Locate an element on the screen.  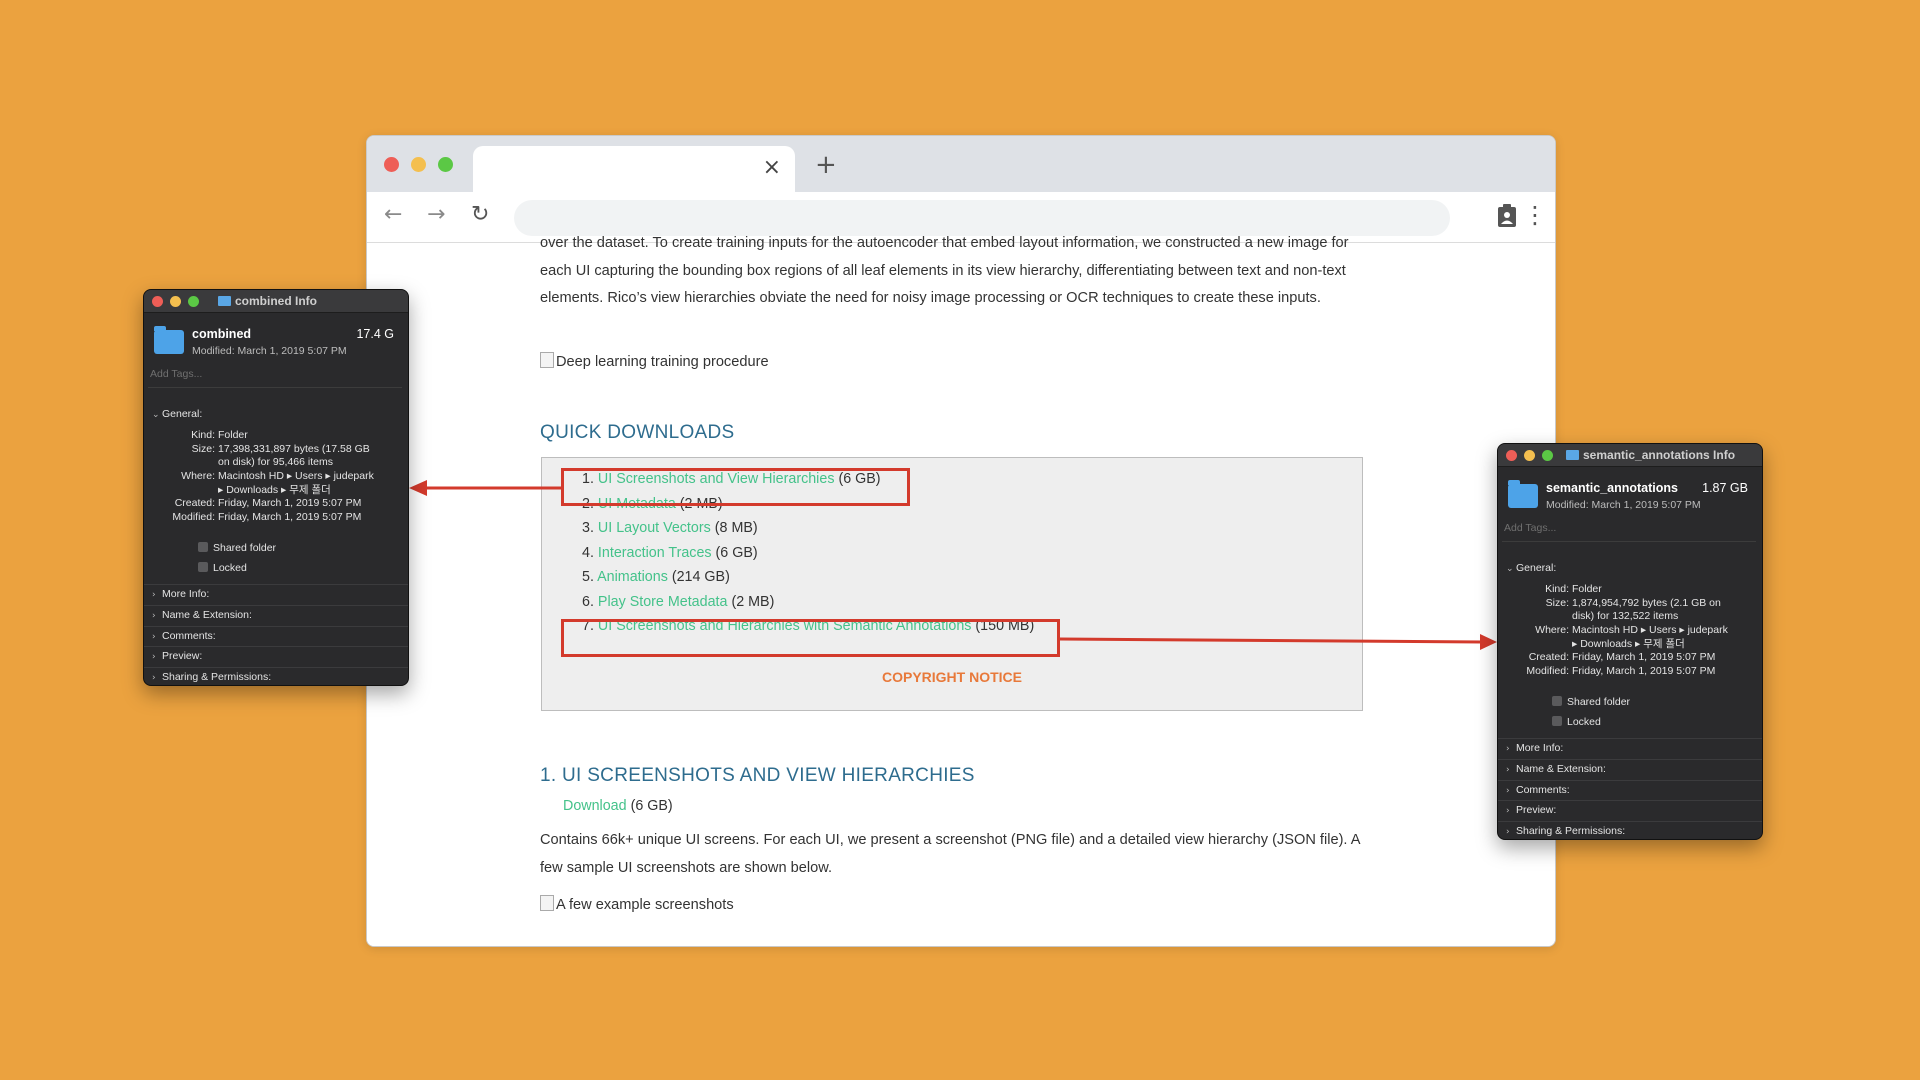
section-label: Preview: is located at coordinates (1536, 810).